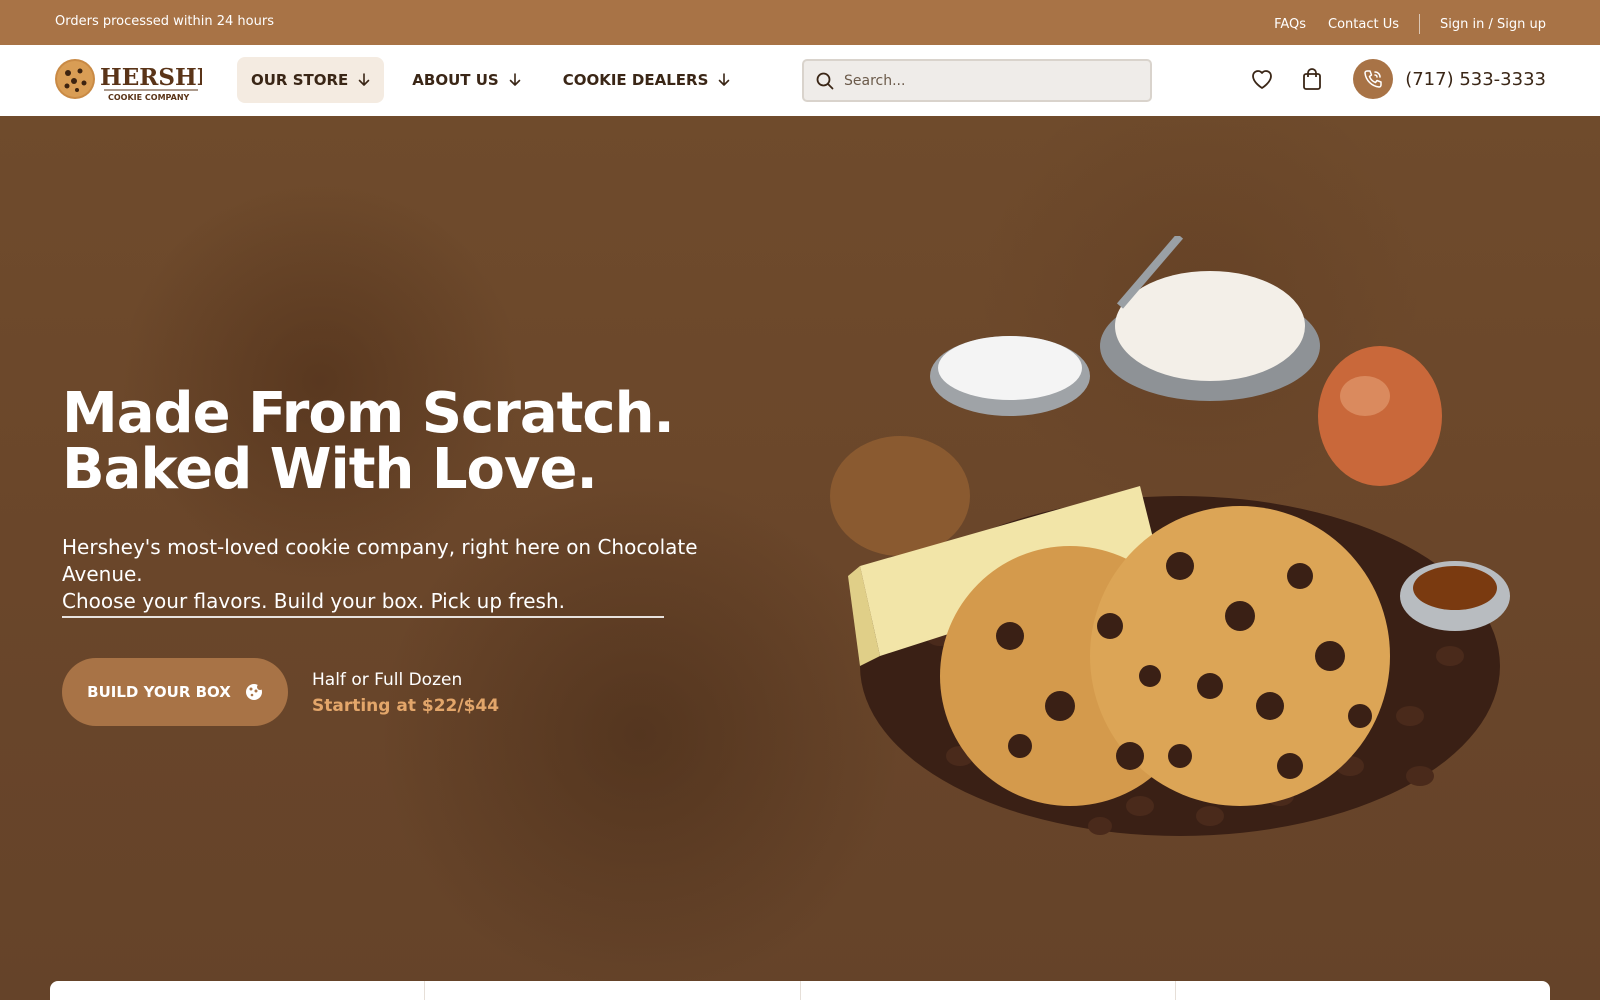 This screenshot has width=1600, height=1000. I want to click on feature-cards-strip, so click(800, 990).